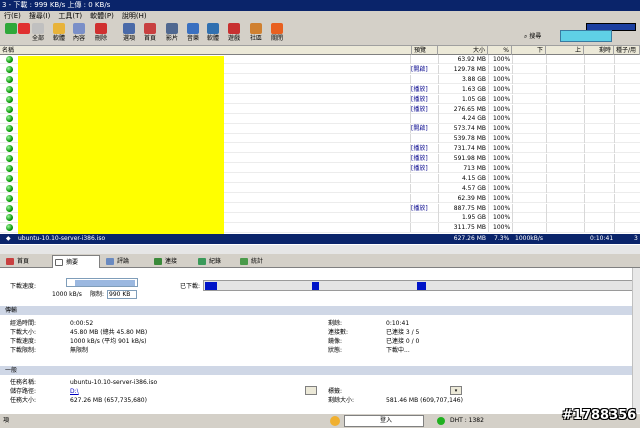  Describe the element at coordinates (213, 34) in the screenshot. I see `toolbar-button-10: 軟體` at that location.